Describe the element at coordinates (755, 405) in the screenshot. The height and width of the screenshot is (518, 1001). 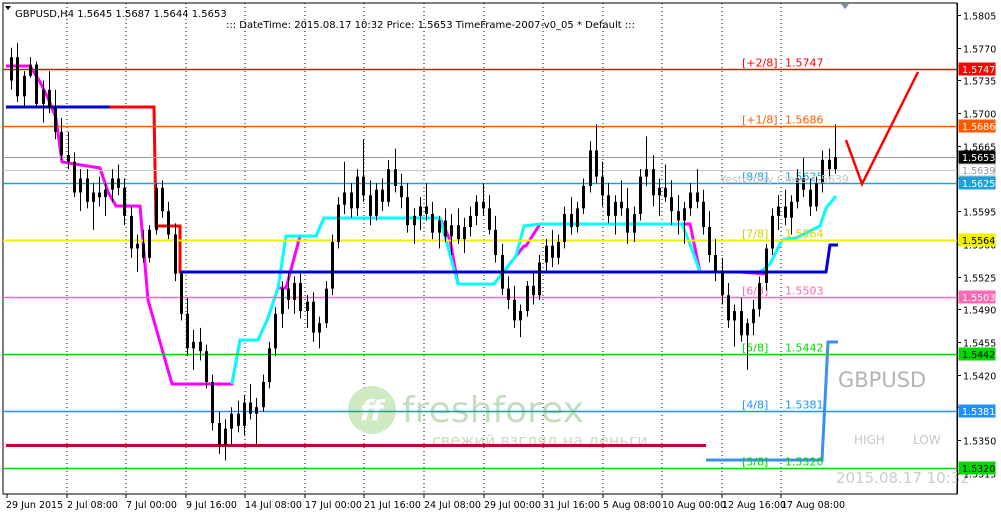
I see `level-label: [4/8]` at that location.